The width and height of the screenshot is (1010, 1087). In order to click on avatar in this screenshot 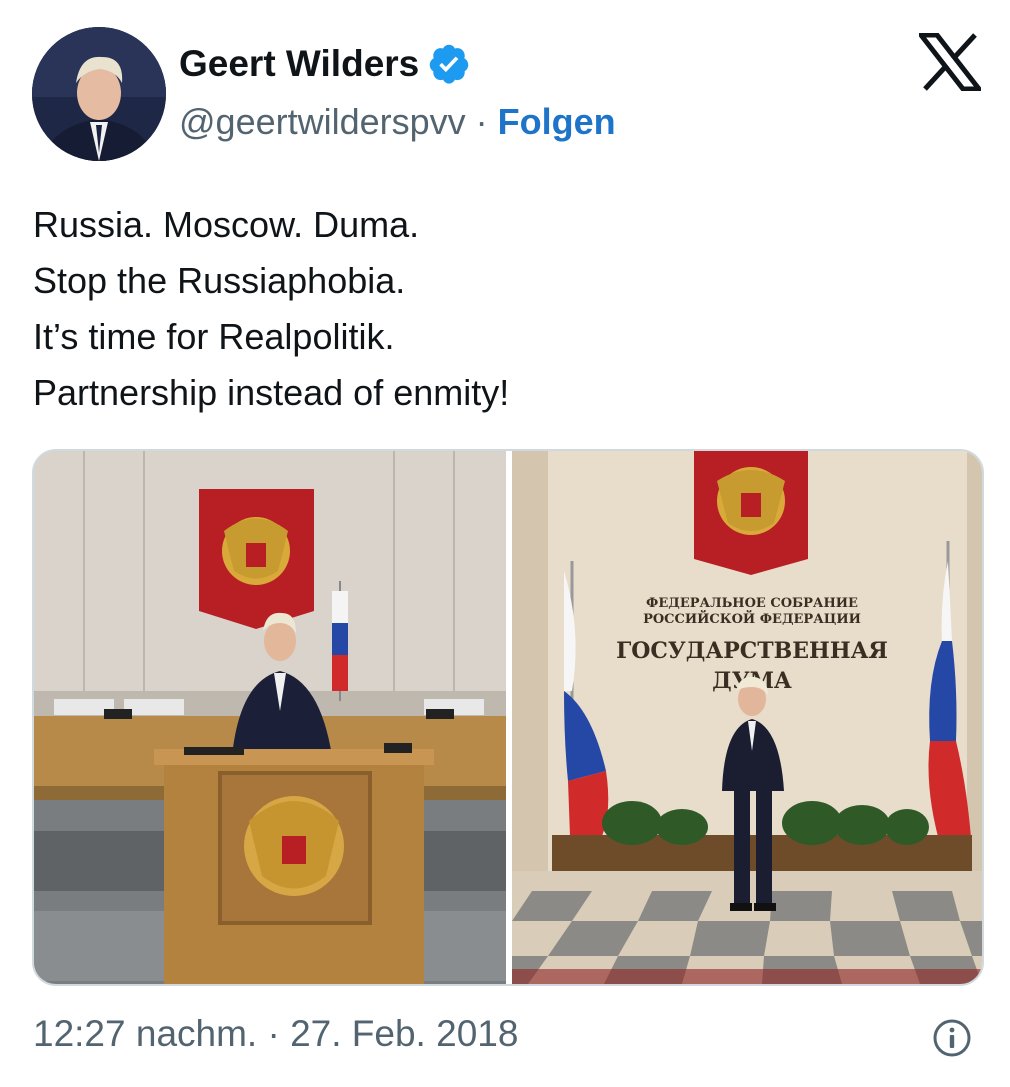, I will do `click(99, 94)`.